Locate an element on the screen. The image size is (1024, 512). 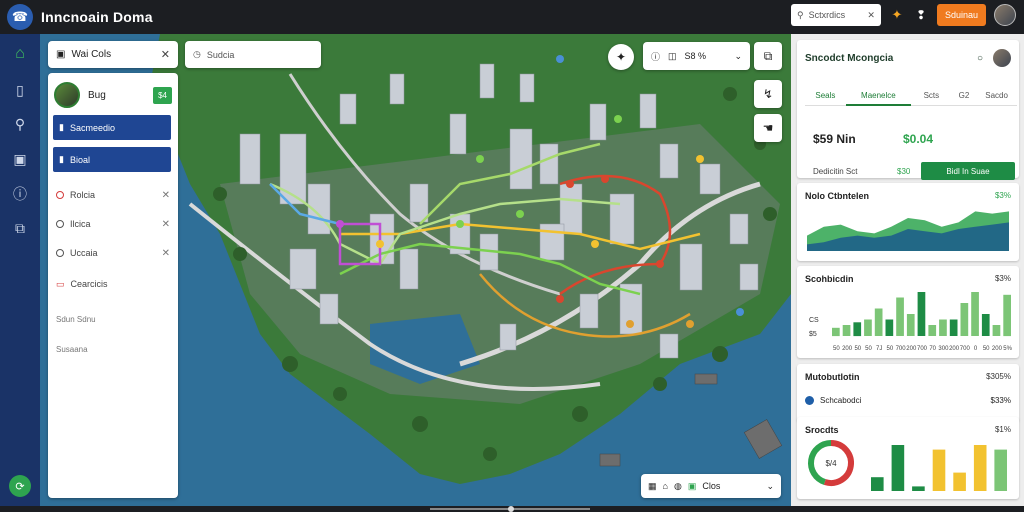
bottom-bar is located at coordinates (512, 509).